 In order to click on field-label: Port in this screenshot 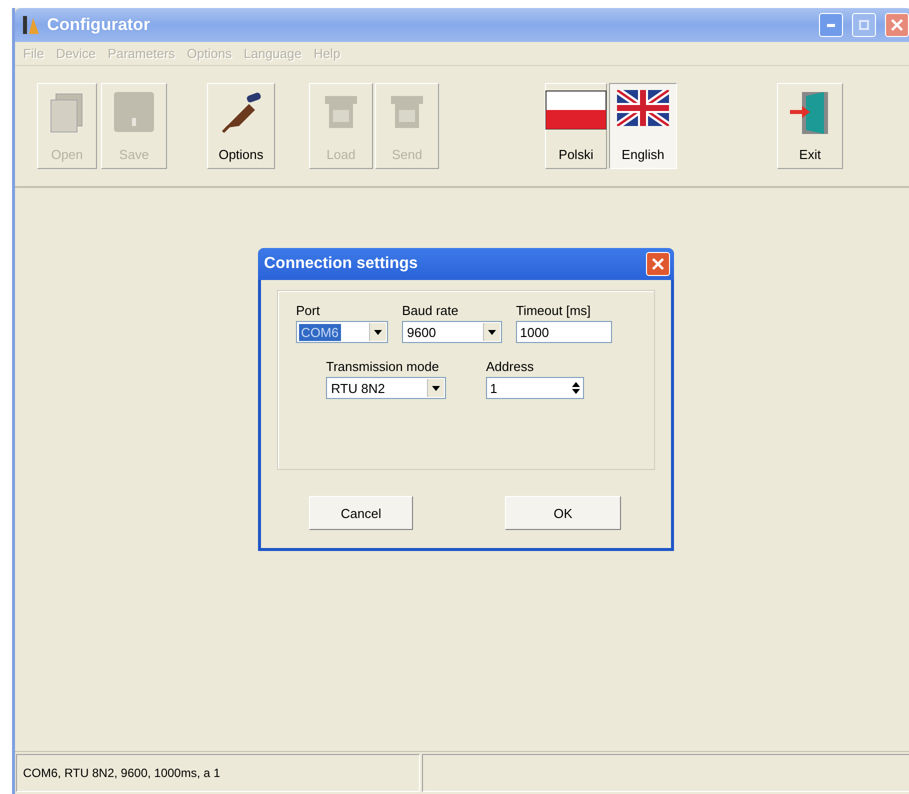, I will do `click(308, 310)`.